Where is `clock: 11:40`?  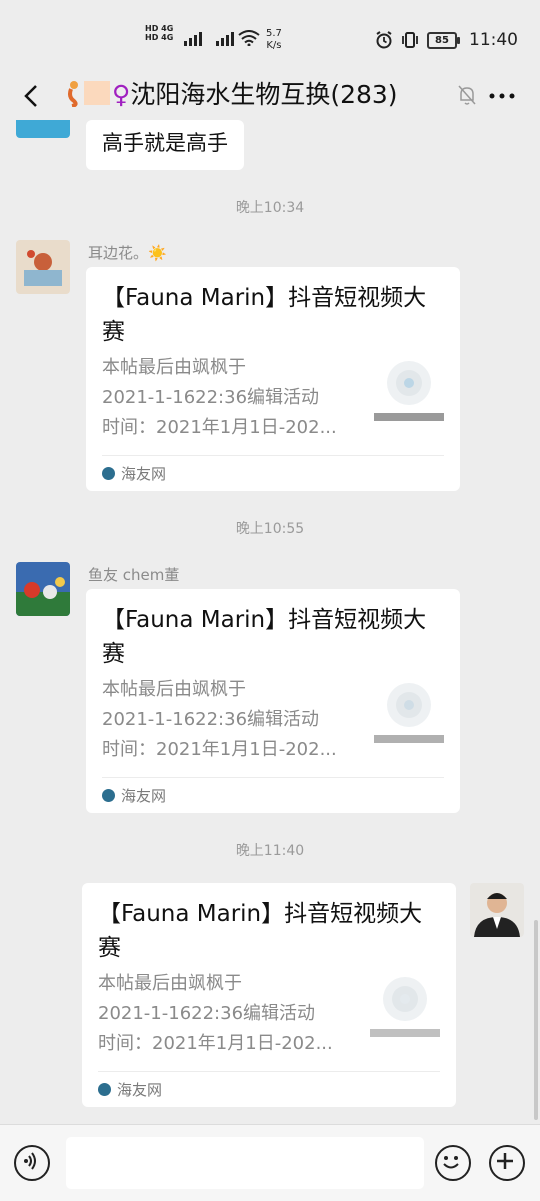
clock: 11:40 is located at coordinates (493, 40).